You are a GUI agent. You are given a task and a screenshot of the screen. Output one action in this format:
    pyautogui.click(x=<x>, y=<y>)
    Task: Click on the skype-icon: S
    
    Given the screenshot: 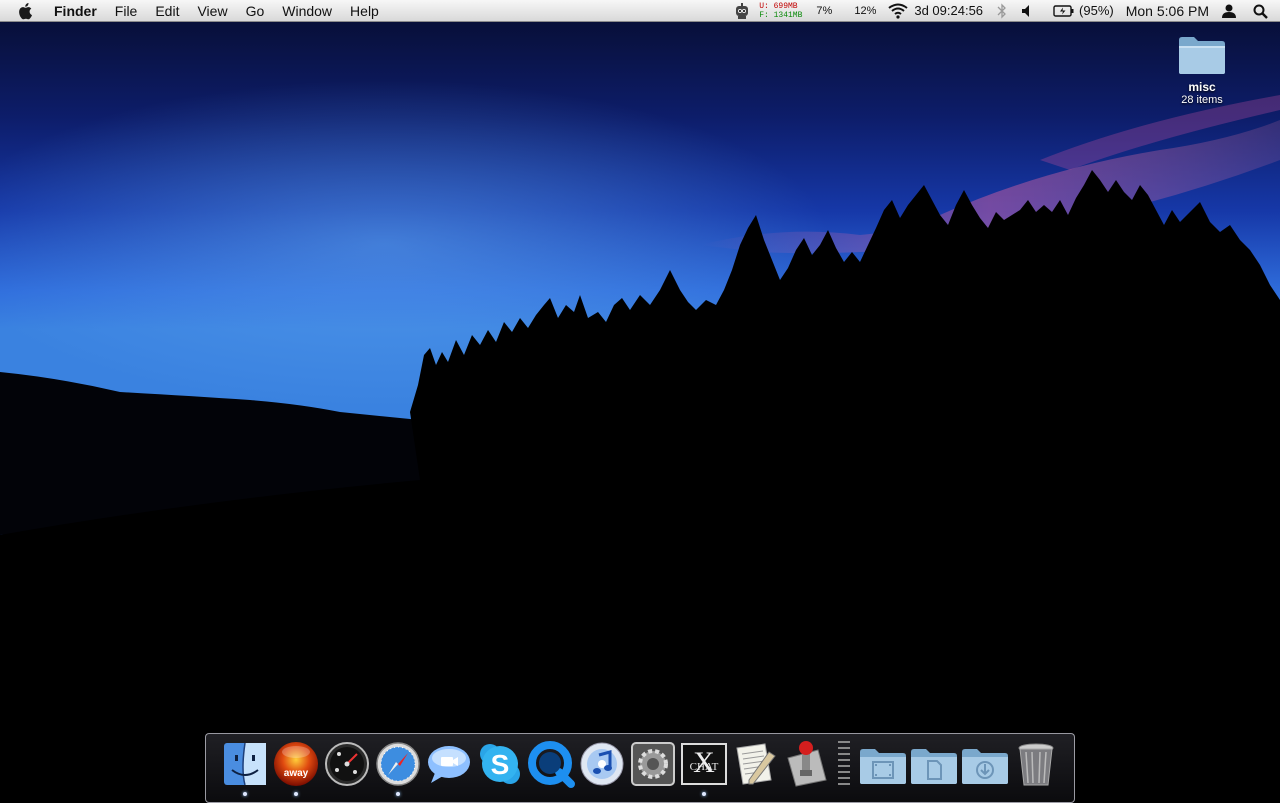 What is the action you would take?
    pyautogui.click(x=500, y=764)
    